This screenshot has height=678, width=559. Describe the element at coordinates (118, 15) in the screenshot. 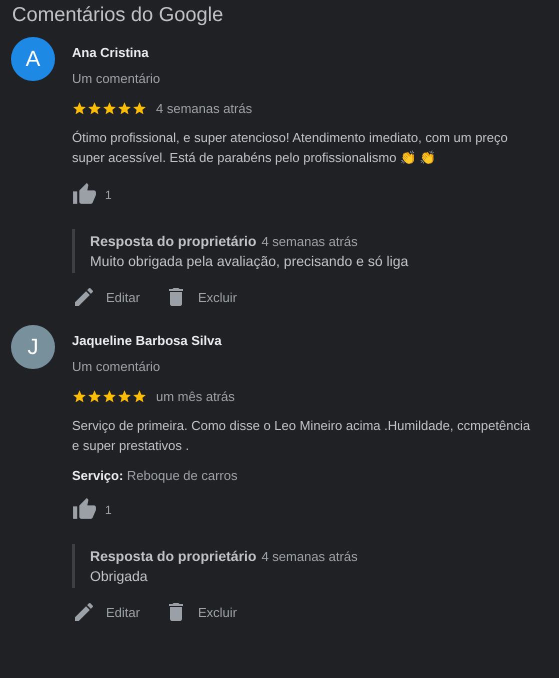

I see `section-title: Comentários do Google` at that location.